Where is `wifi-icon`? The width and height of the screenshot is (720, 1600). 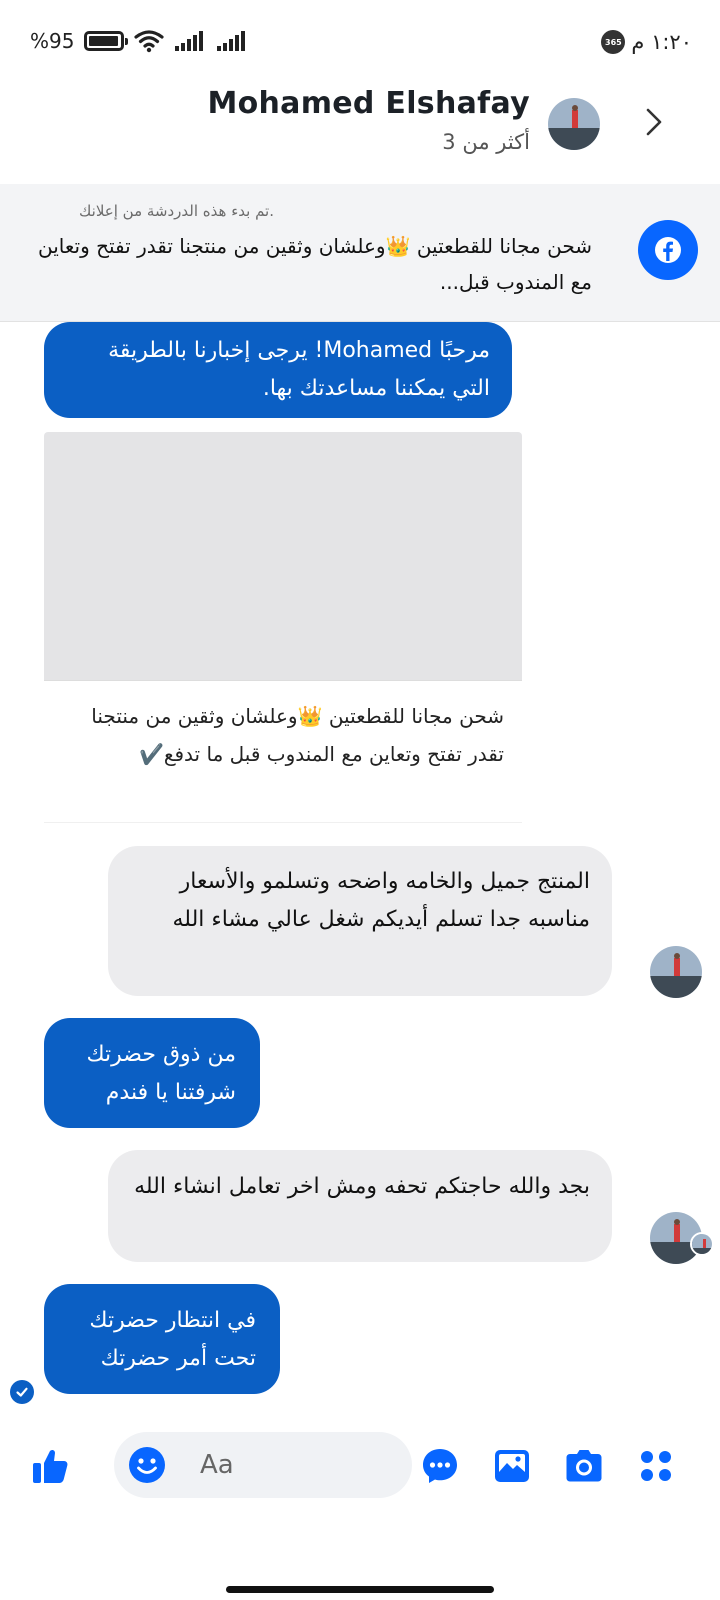 wifi-icon is located at coordinates (149, 41).